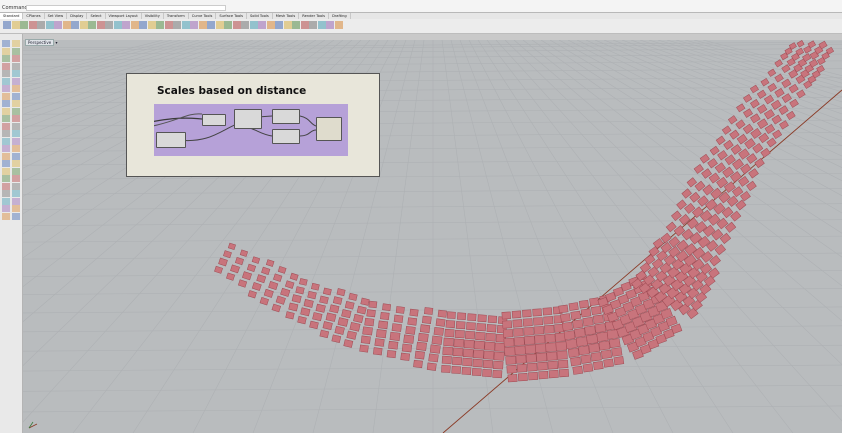  Describe the element at coordinates (286, 136) in the screenshot. I see `gh-scale-component-b` at that location.